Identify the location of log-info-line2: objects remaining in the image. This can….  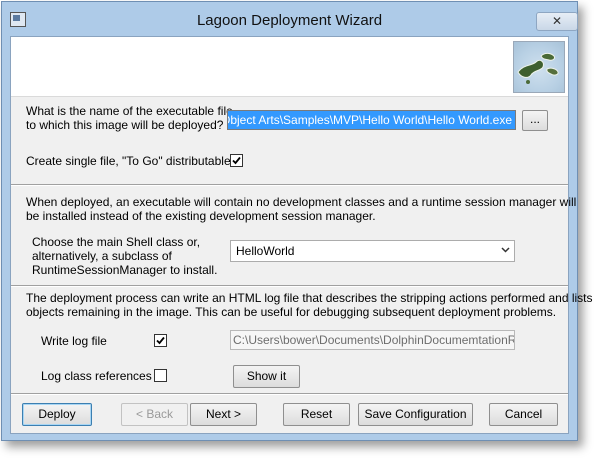
(291, 312).